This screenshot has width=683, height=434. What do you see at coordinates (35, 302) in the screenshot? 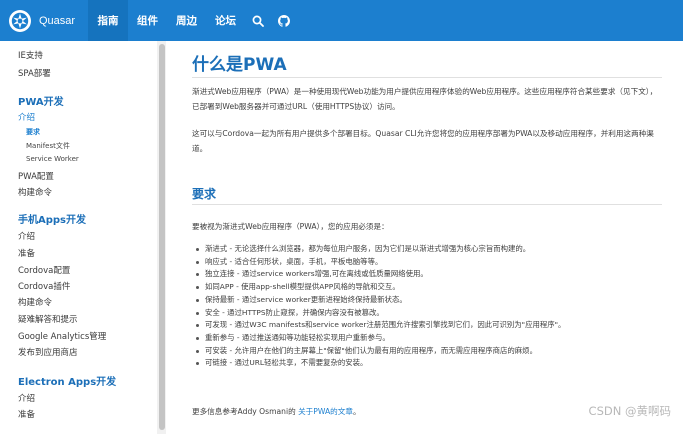
I see `sidebar-item-mobile-build: 构建命令` at bounding box center [35, 302].